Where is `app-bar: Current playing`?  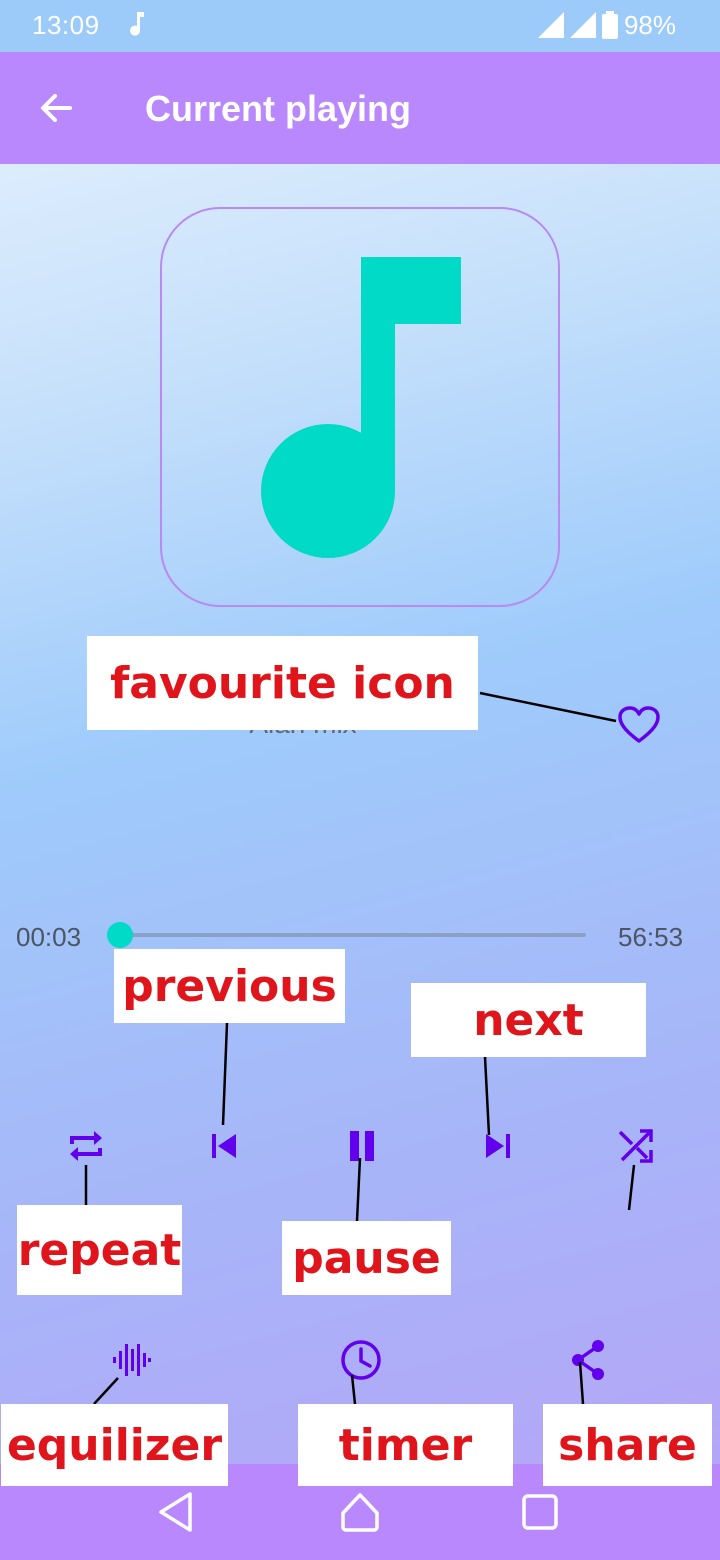
app-bar: Current playing is located at coordinates (360, 108).